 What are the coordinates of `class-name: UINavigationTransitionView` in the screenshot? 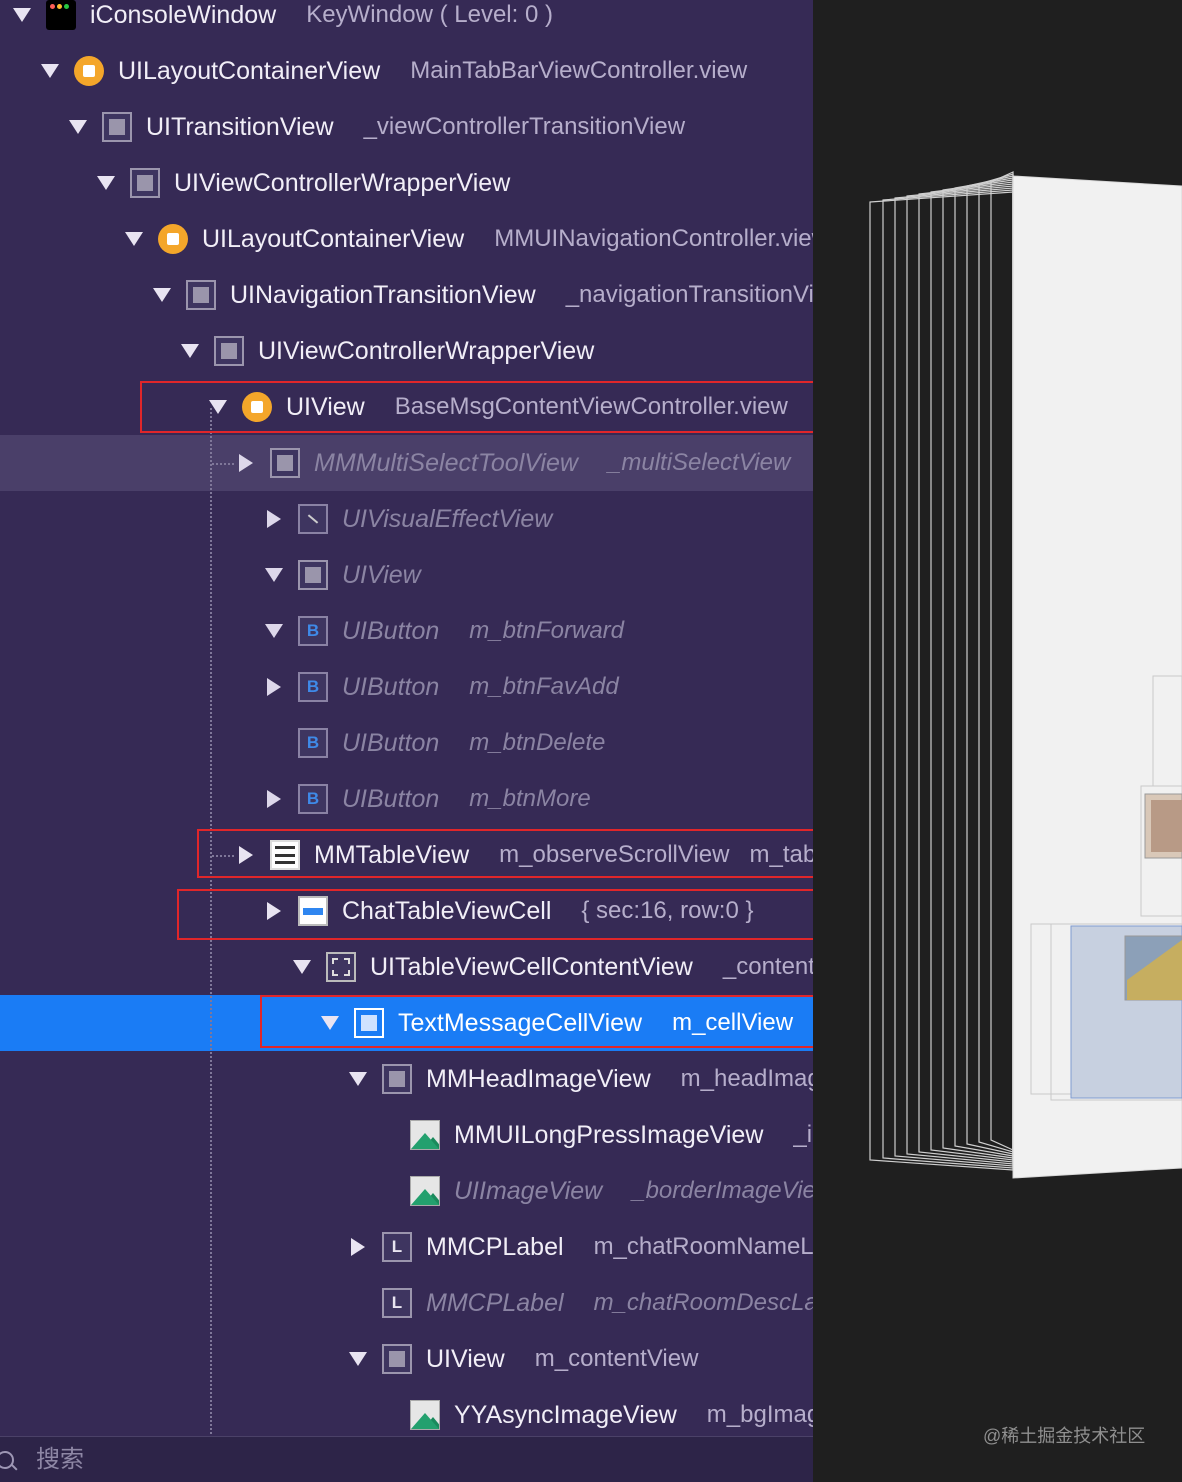 It's located at (383, 294).